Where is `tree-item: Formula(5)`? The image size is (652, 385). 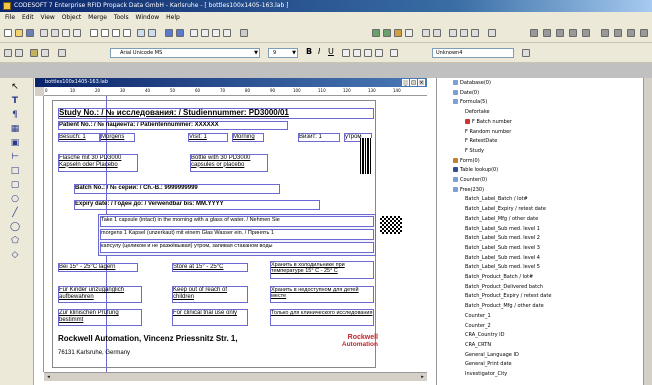 tree-item: Formula(5) is located at coordinates (470, 103).